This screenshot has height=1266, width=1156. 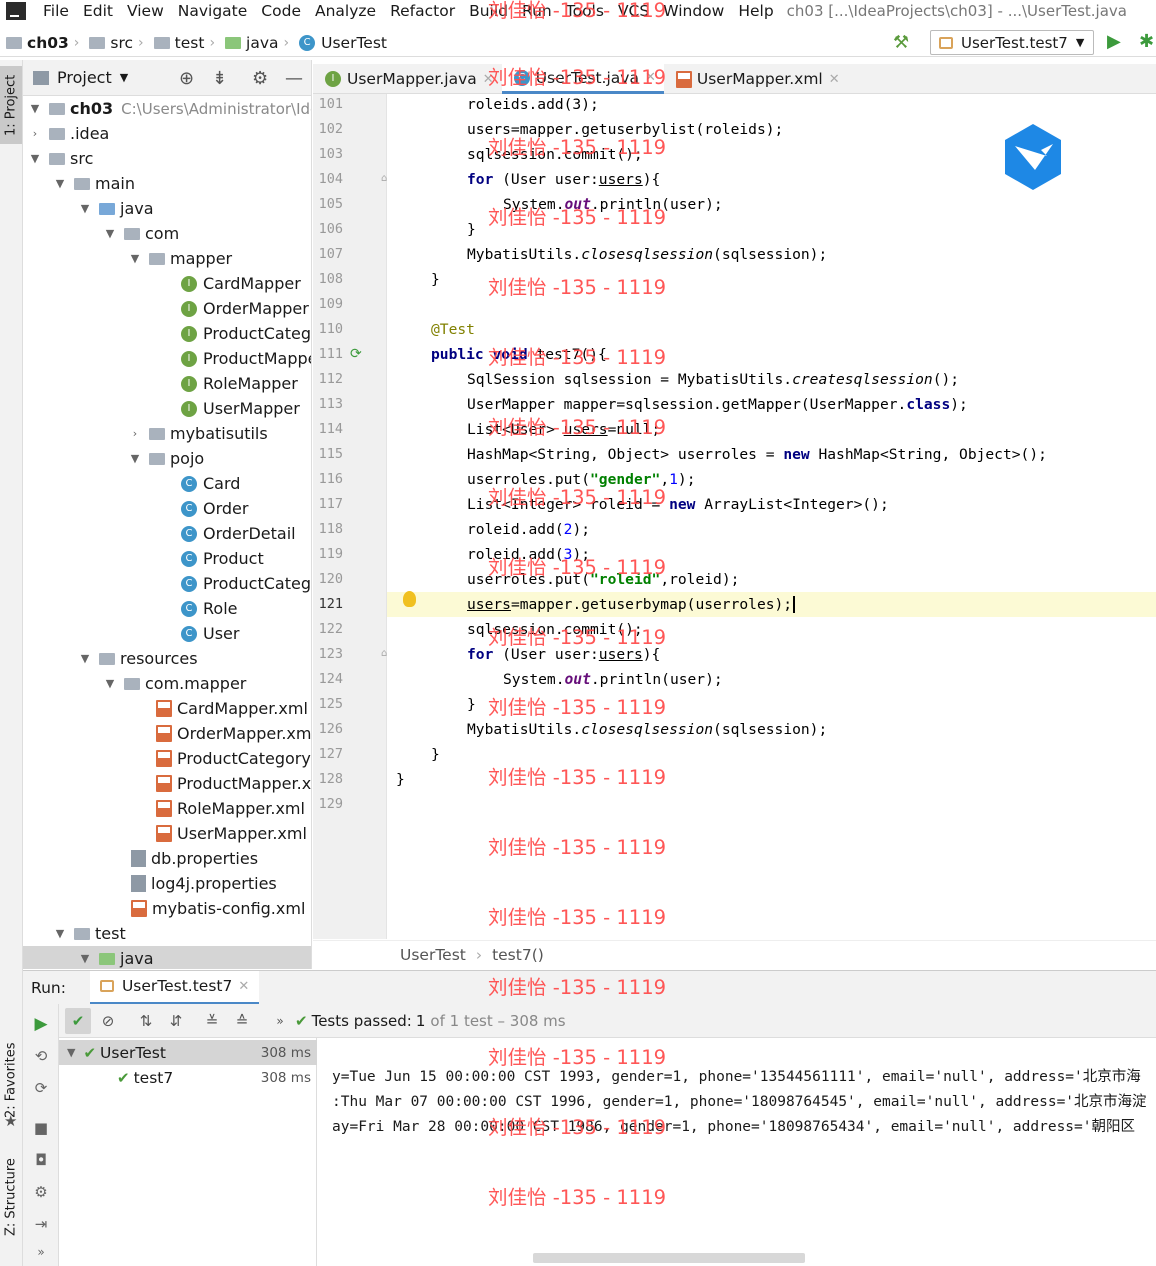 What do you see at coordinates (164, 908) in the screenshot?
I see `tree-item-mybatis-config: mybatis-config.xml` at bounding box center [164, 908].